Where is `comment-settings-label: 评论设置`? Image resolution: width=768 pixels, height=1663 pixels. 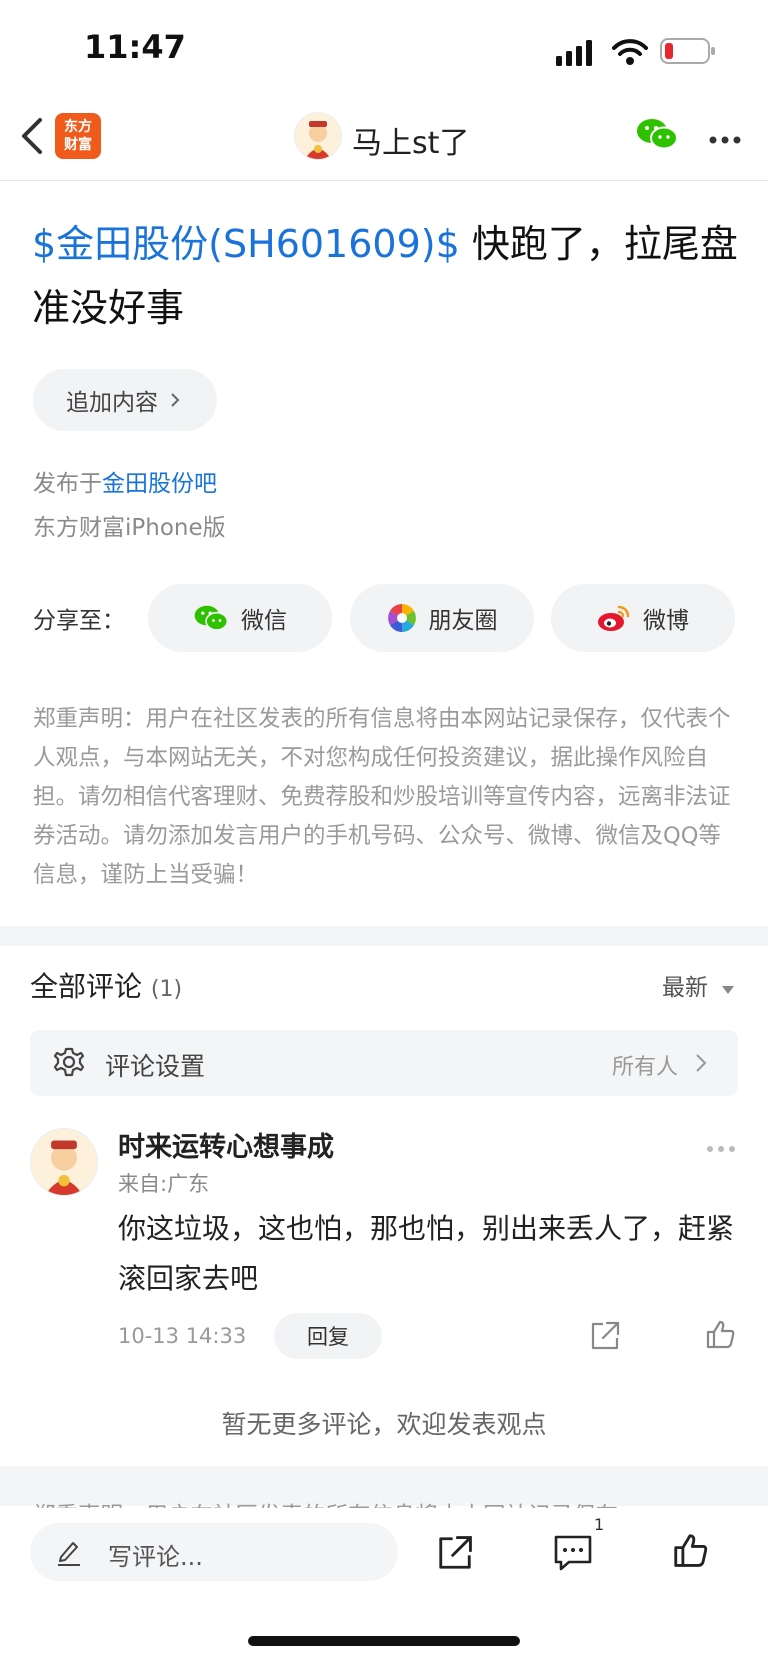 comment-settings-label: 评论设置 is located at coordinates (155, 1066).